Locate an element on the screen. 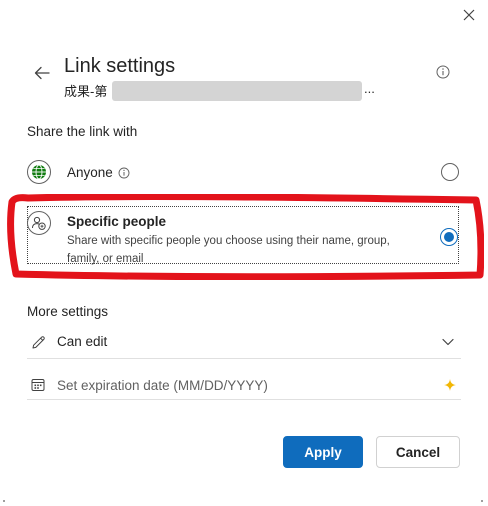 Image resolution: width=488 pixels, height=506 pixels. cancel-button: Cancel is located at coordinates (418, 452).